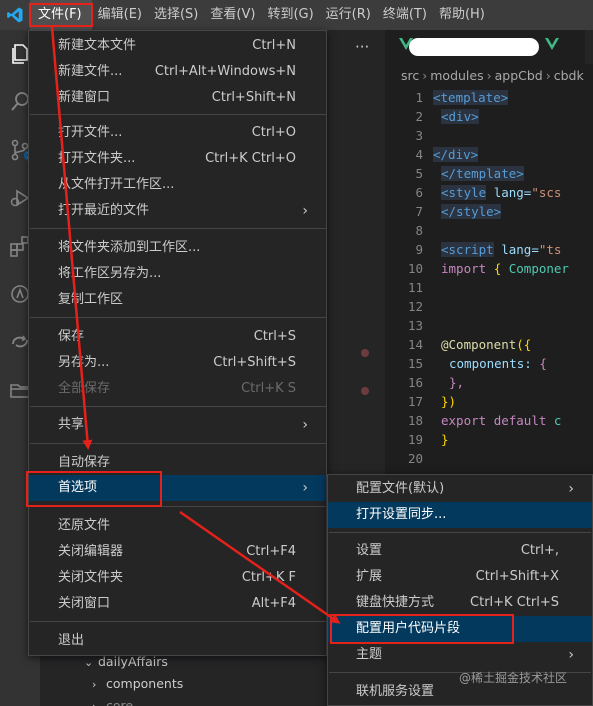 This screenshot has width=593, height=706. Describe the element at coordinates (466, 363) in the screenshot. I see `code-line: 15 components: {` at that location.